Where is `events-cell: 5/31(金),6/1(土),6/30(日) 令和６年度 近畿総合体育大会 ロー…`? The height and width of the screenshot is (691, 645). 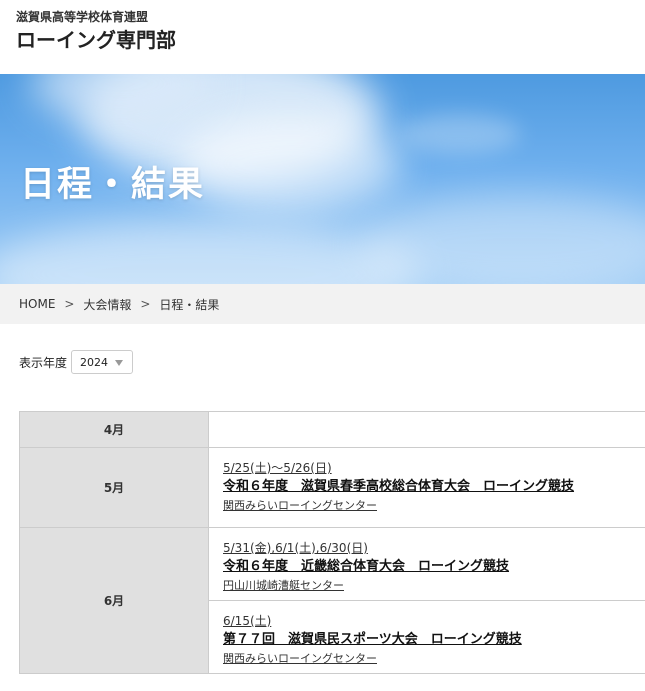
events-cell: 5/31(金),6/1(土),6/30(日) 令和６年度 近畿総合体育大会 ロー… is located at coordinates (426, 600).